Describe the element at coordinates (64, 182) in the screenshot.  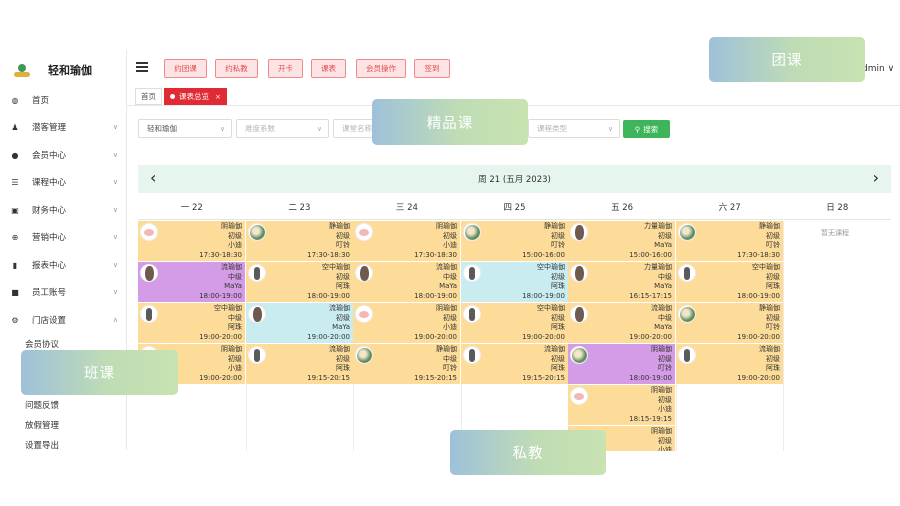
I see `sidebar-item-courses: ☰ 课程中心 ∨` at that location.